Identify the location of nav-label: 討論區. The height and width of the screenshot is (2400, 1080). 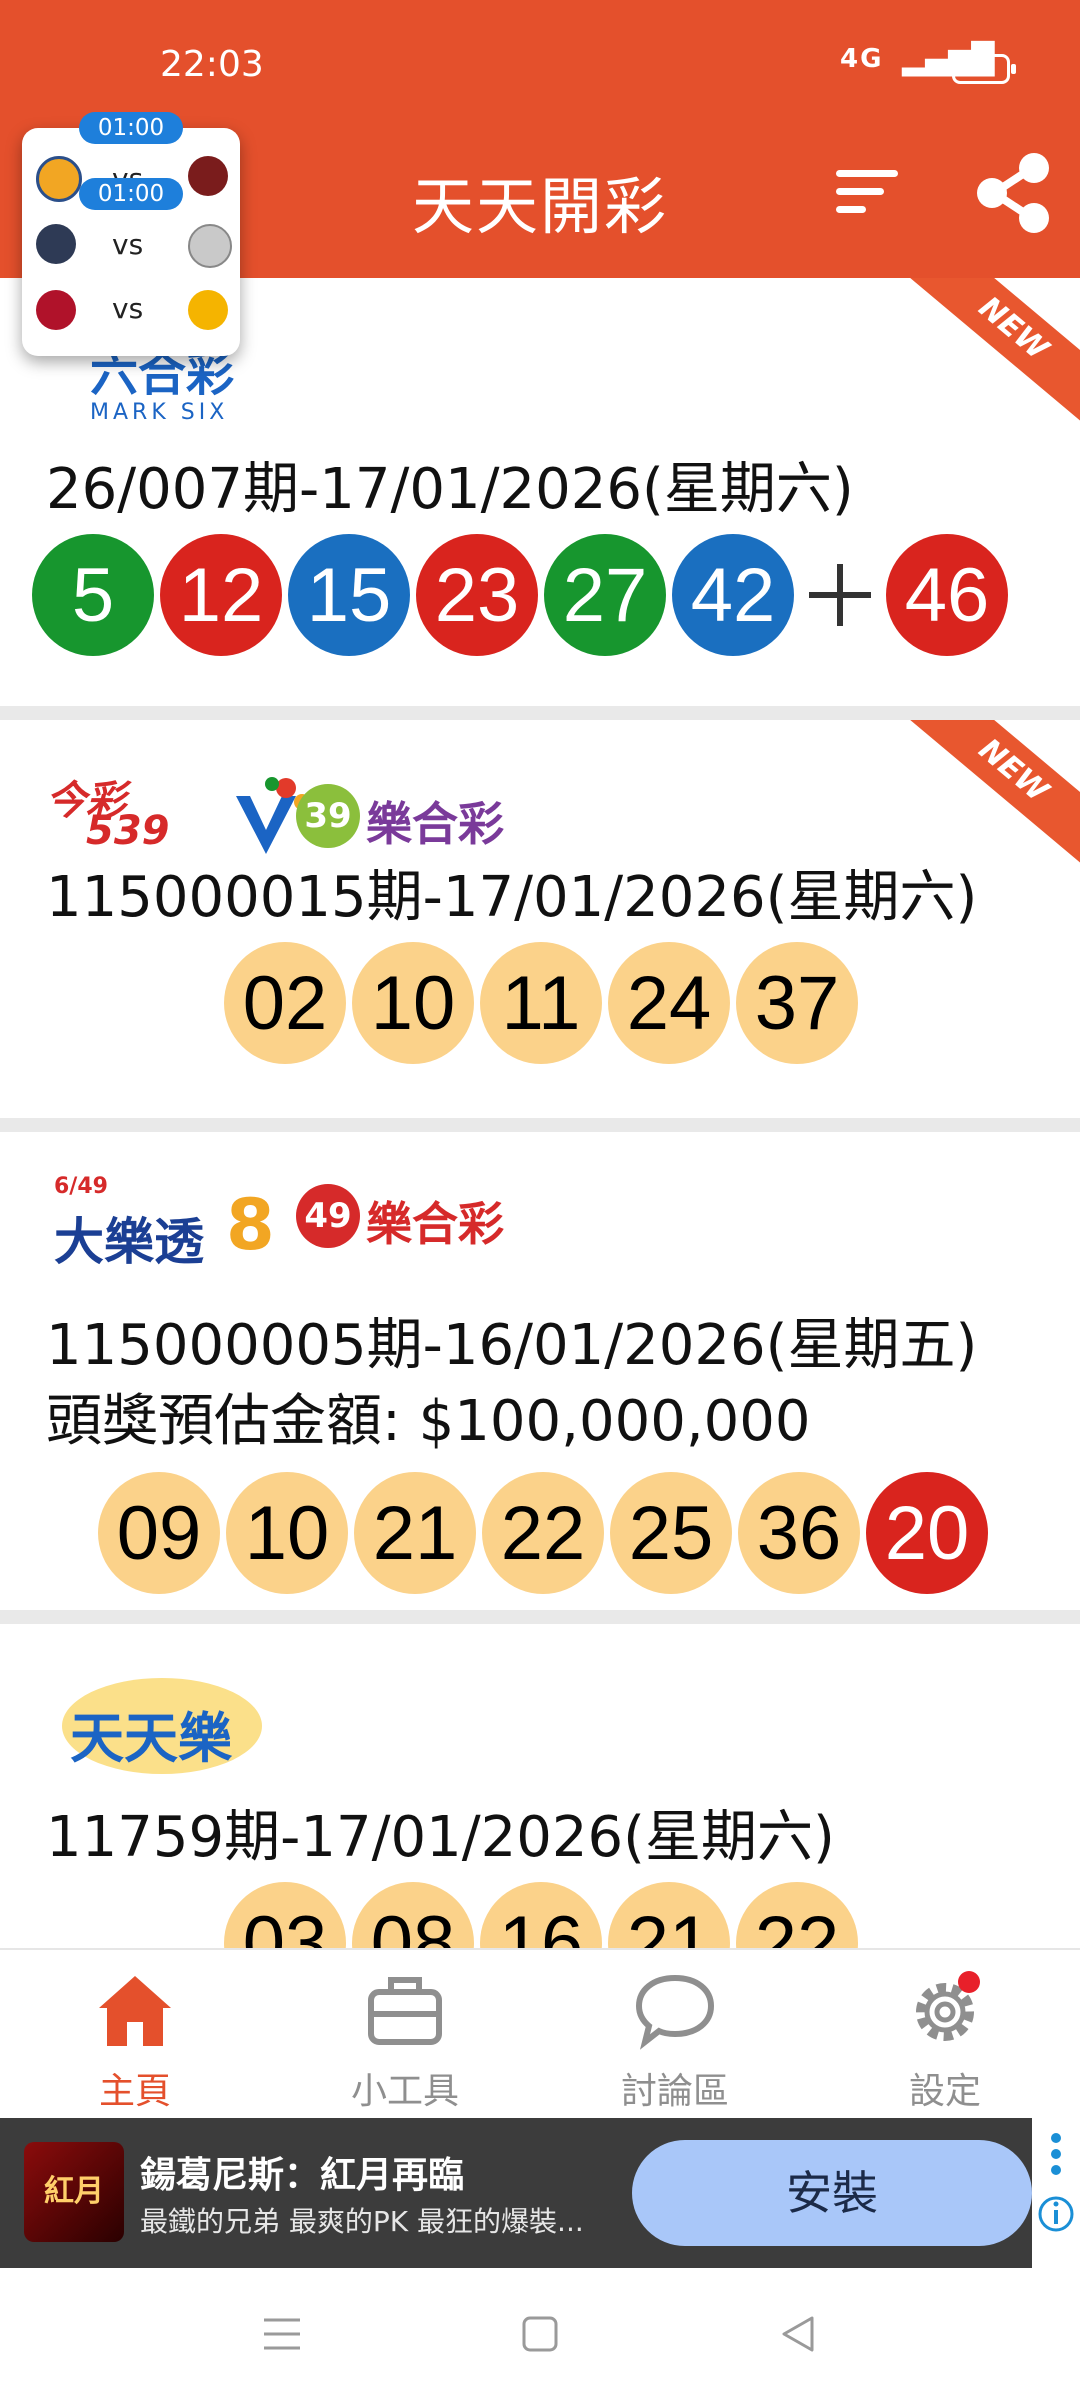
(674, 2091).